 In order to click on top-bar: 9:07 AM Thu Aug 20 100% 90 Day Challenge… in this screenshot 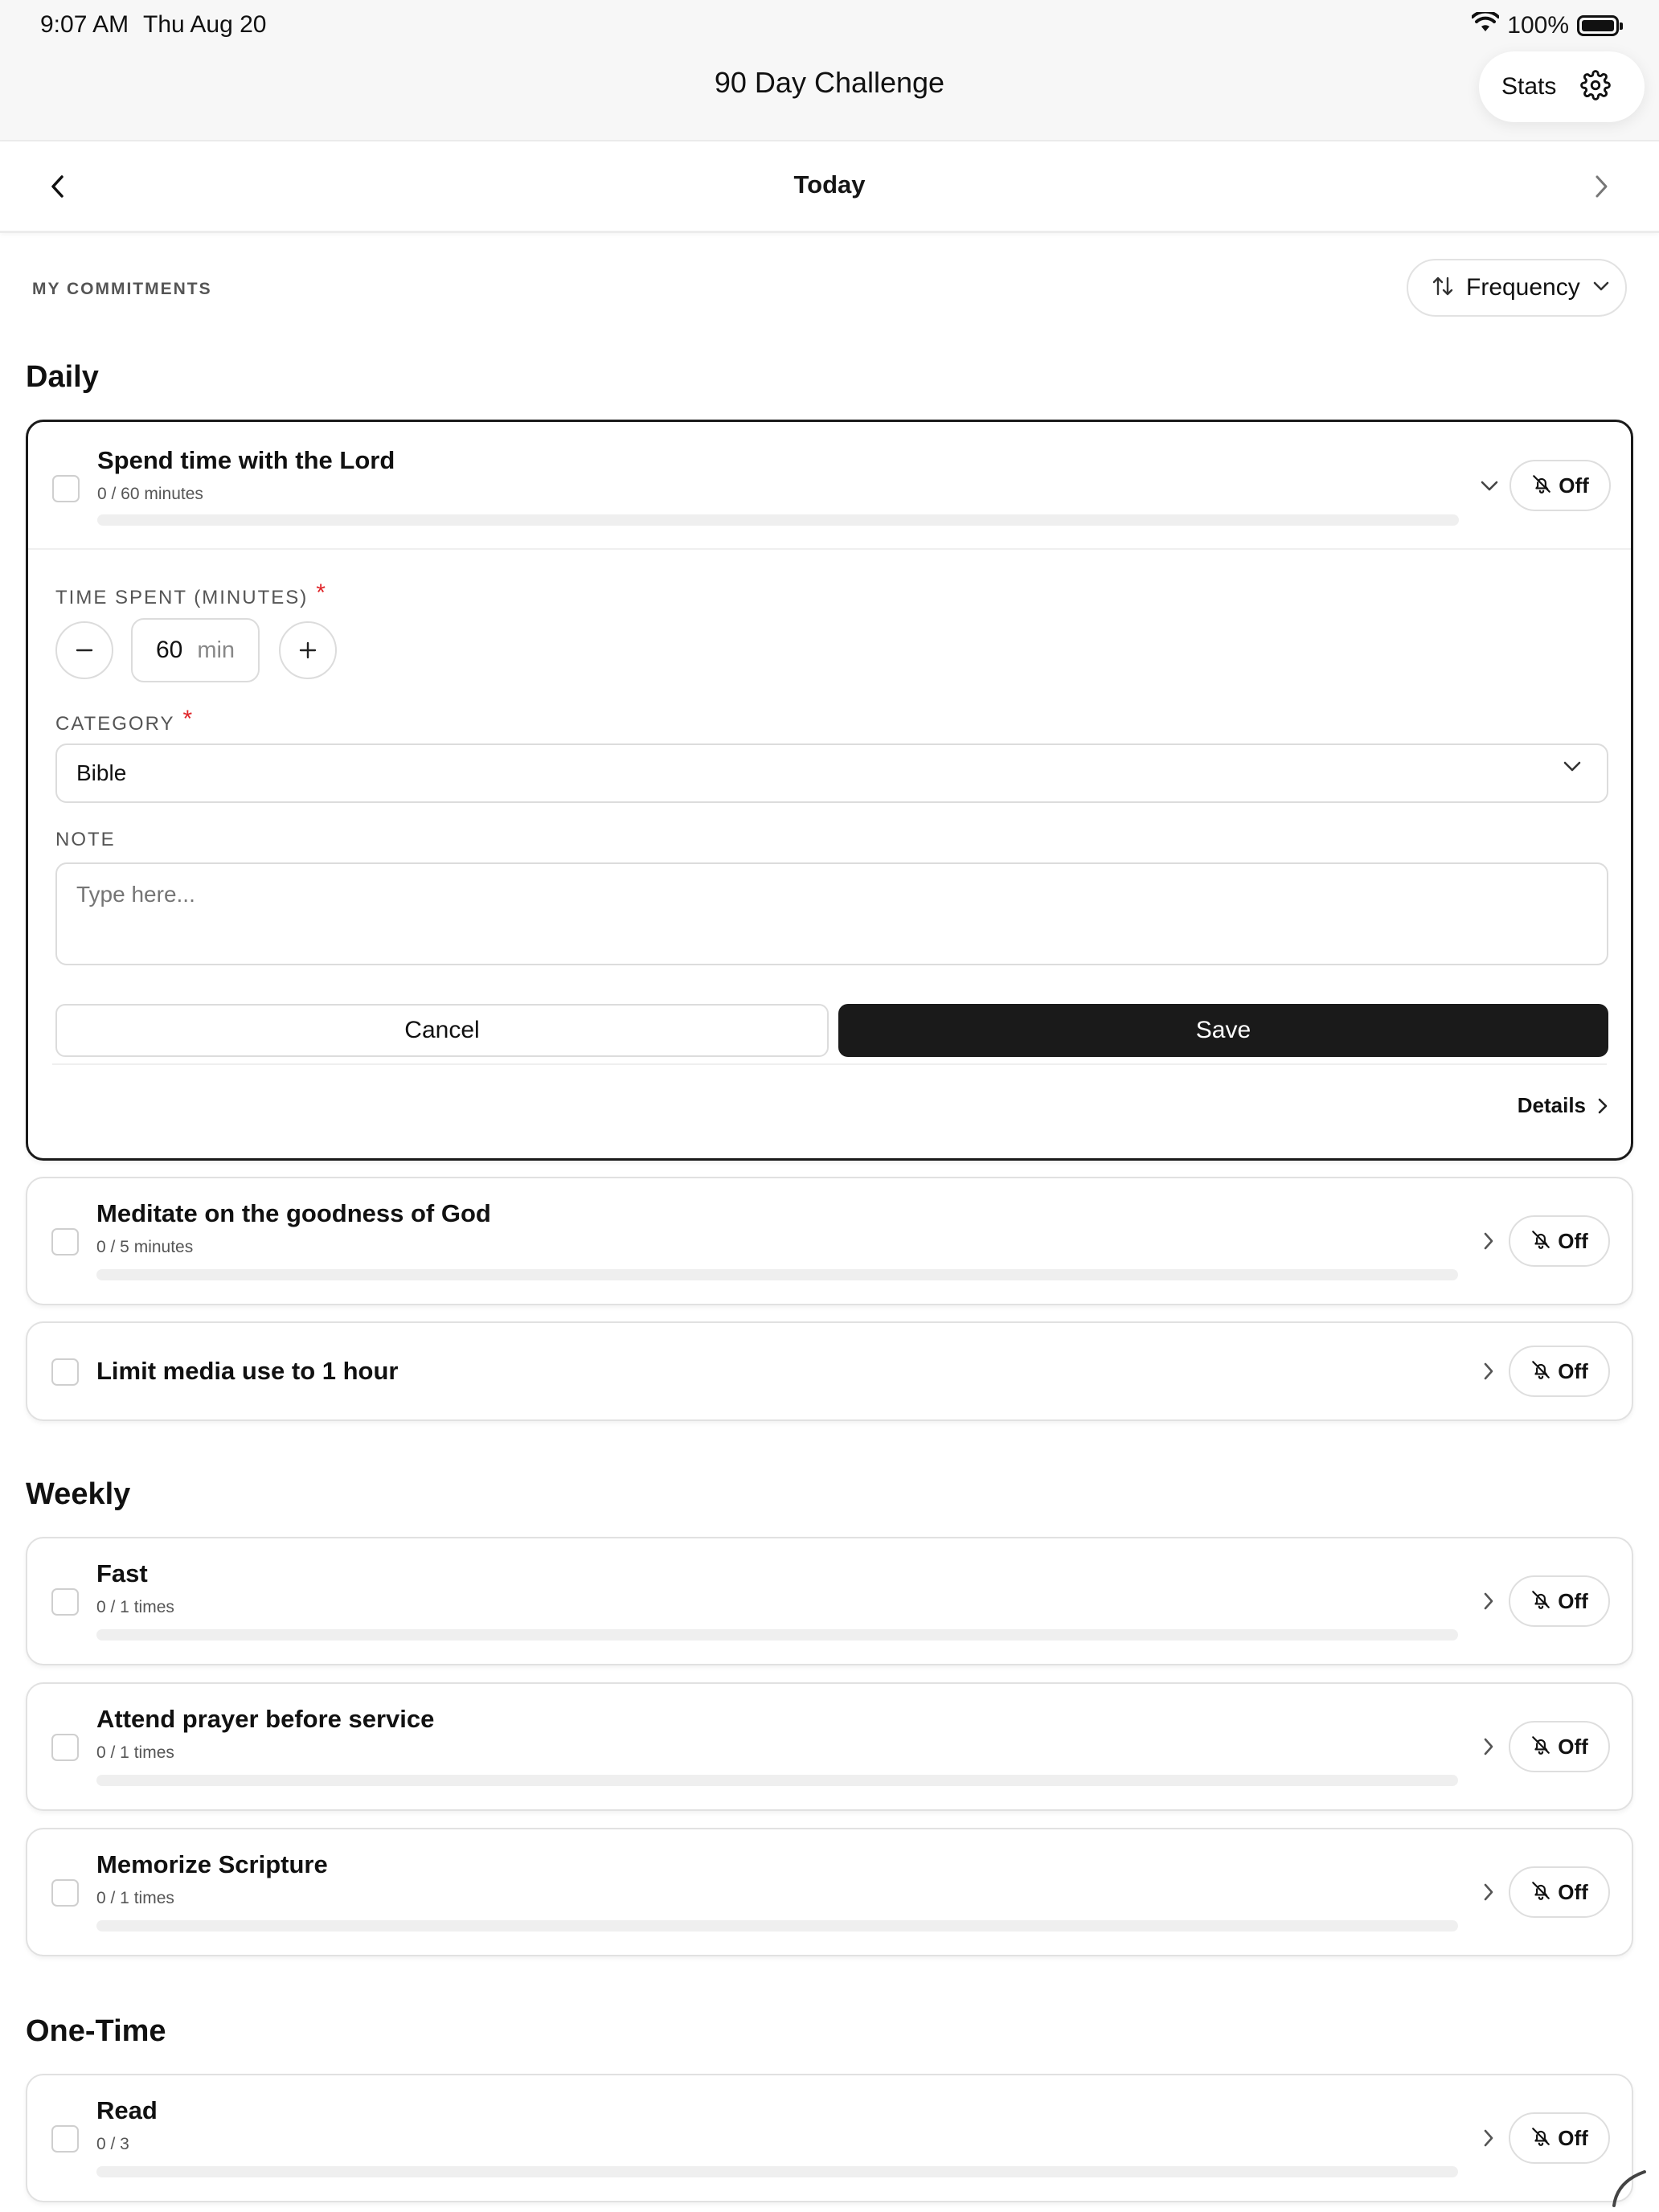, I will do `click(829, 70)`.